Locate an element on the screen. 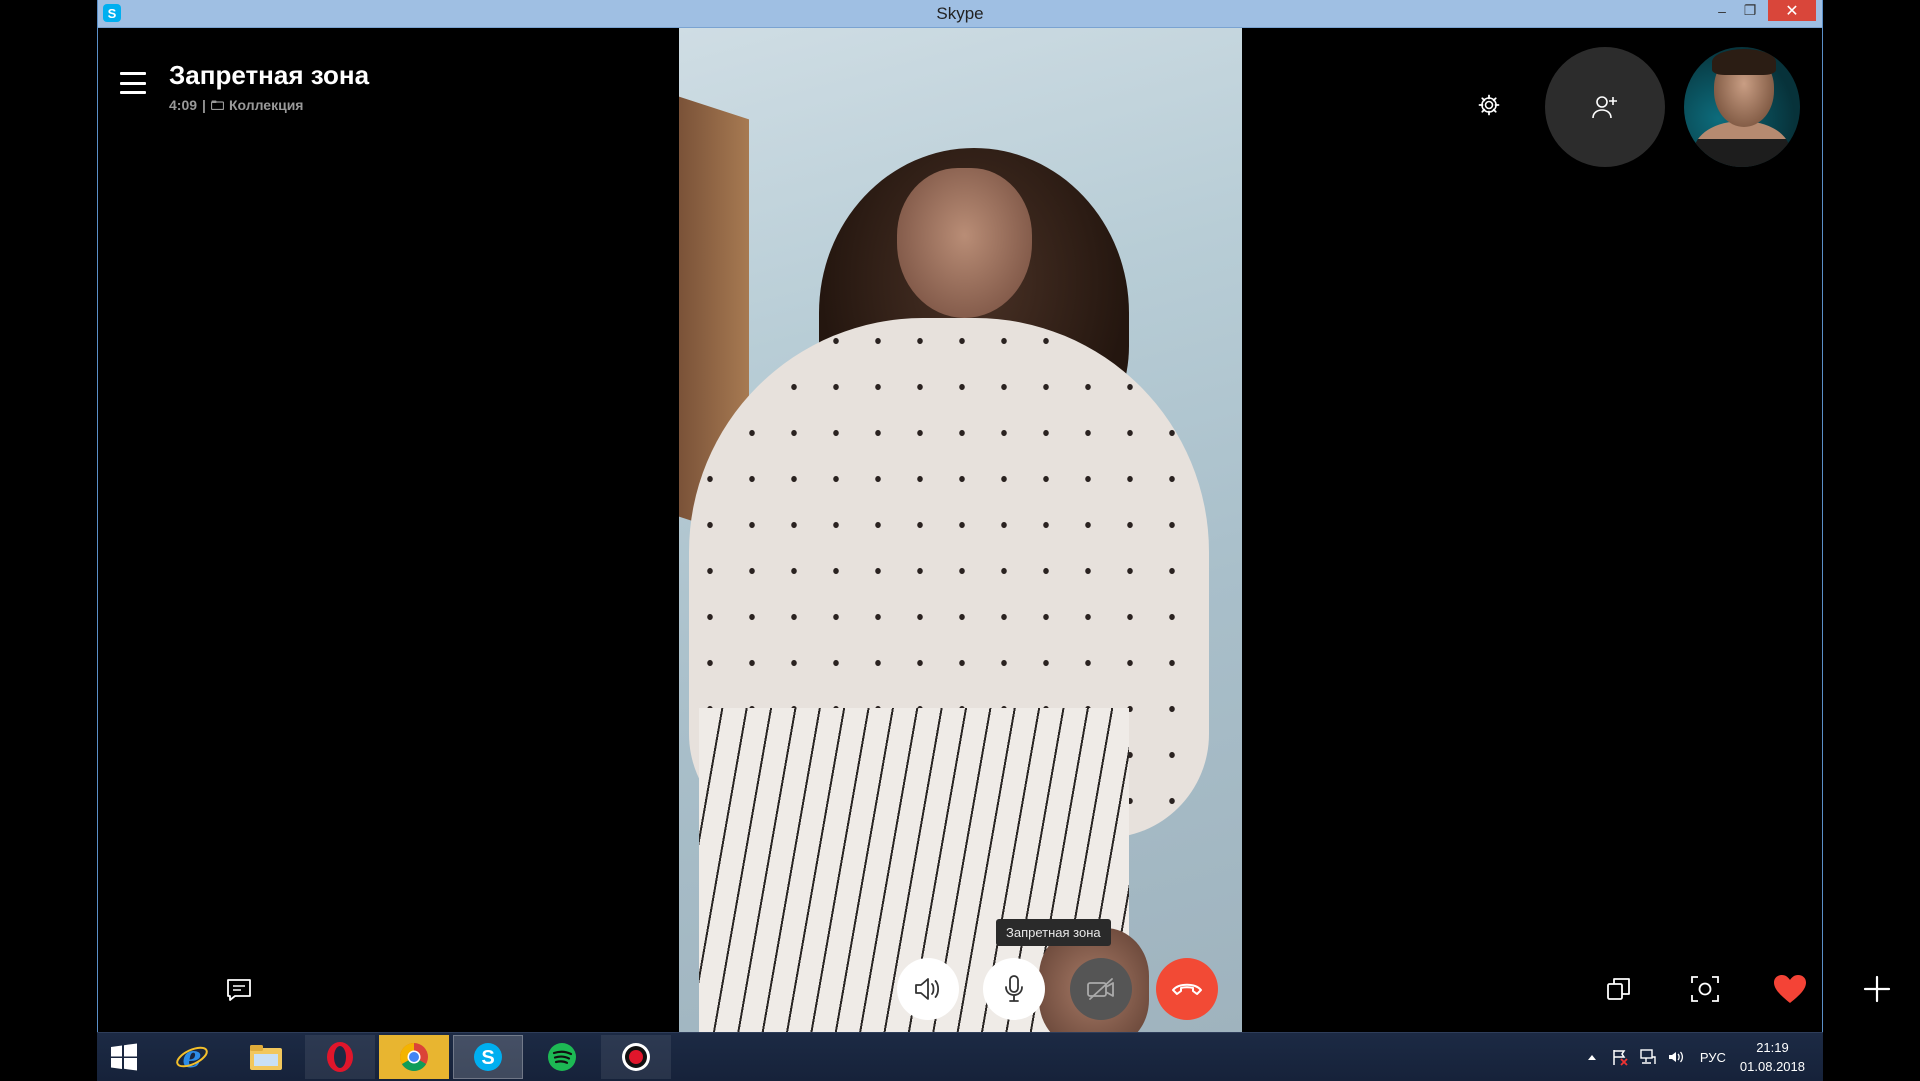  opera-icon is located at coordinates (340, 1057).